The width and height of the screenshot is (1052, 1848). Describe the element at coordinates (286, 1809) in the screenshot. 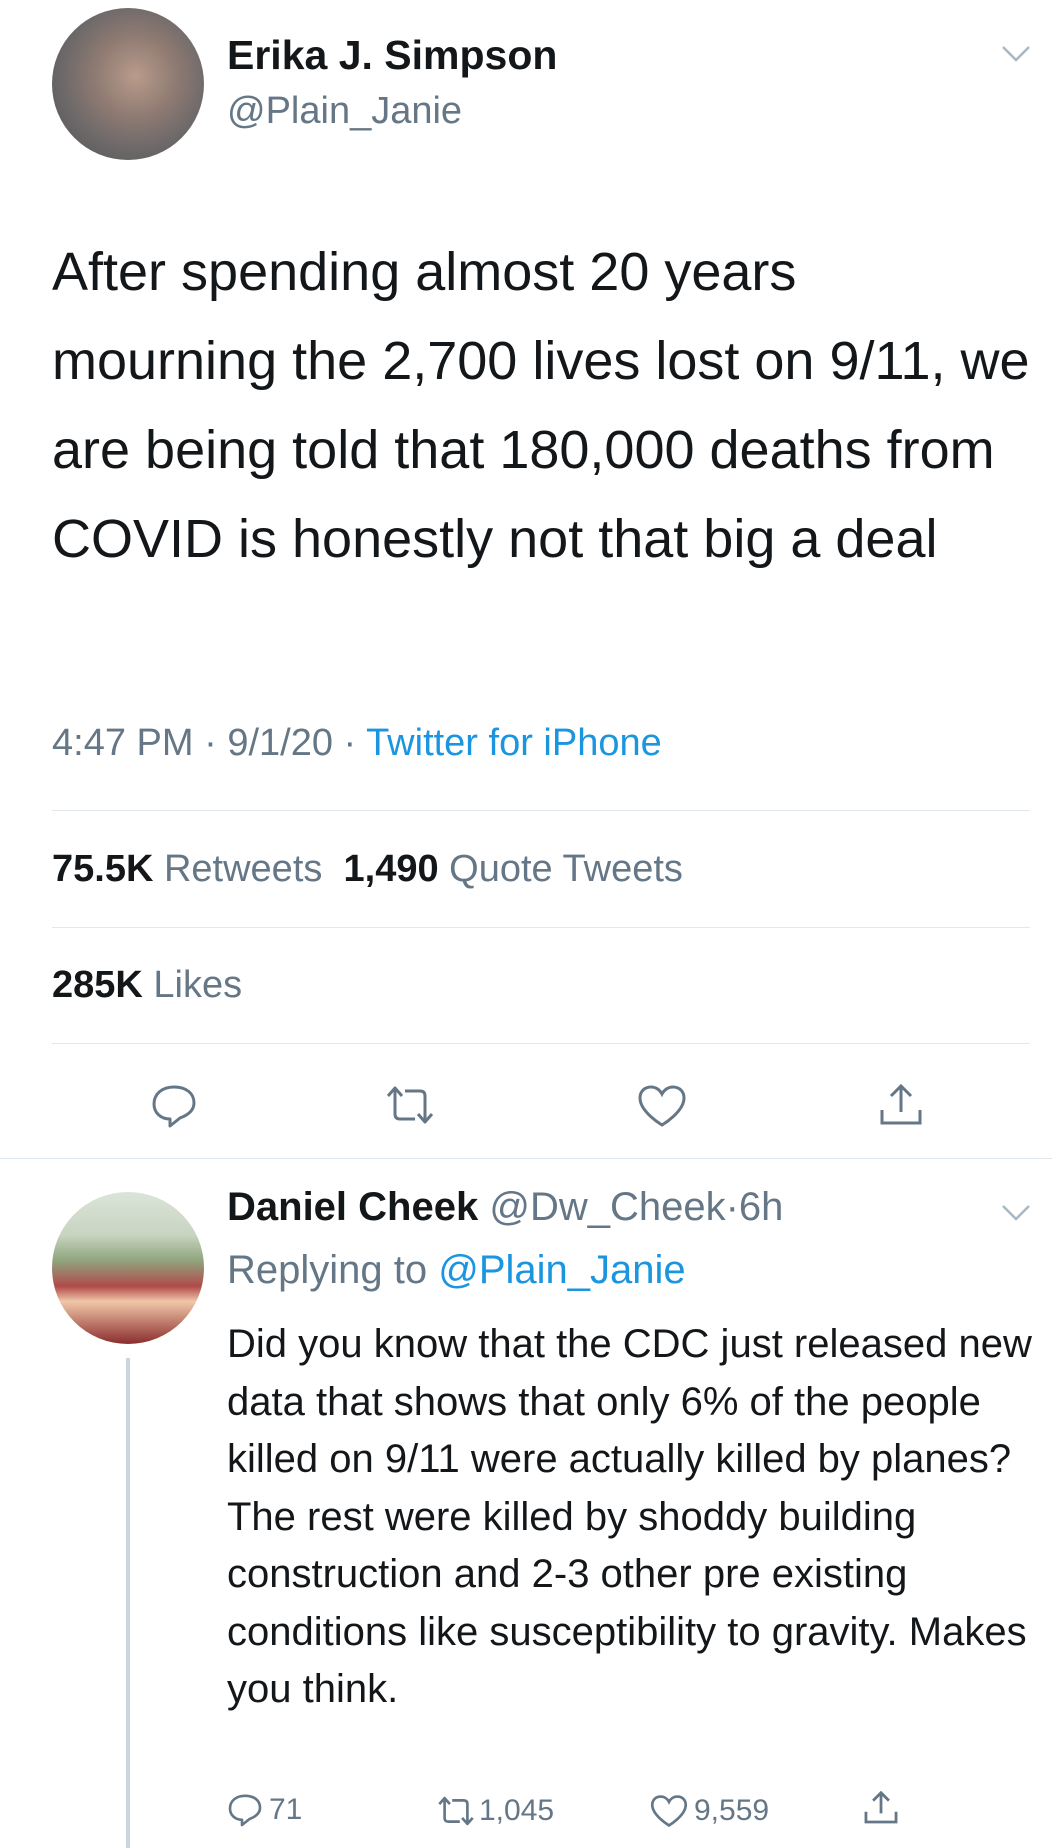

I see `reply-count: 71` at that location.